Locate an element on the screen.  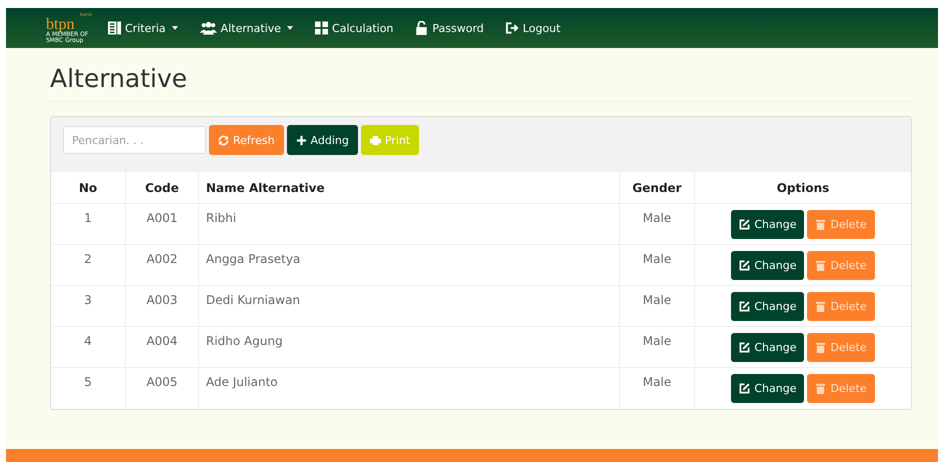
nav-item: Alternative is located at coordinates (247, 28).